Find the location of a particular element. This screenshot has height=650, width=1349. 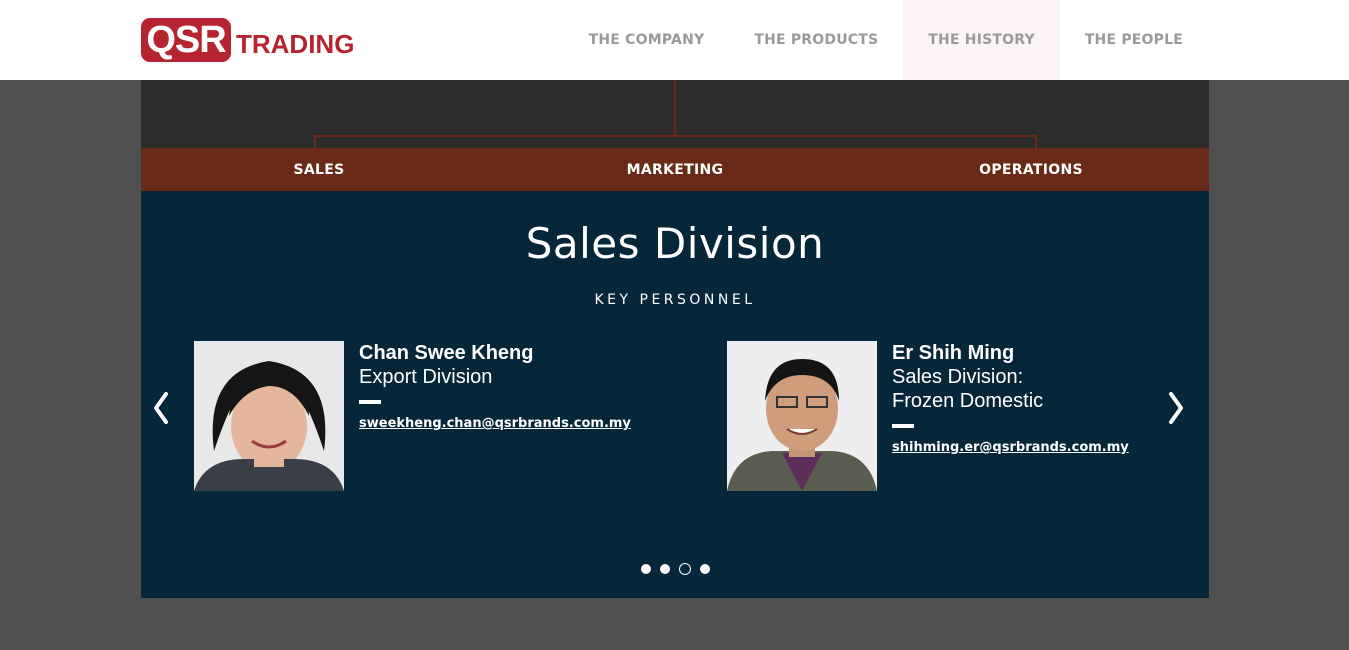

person-role: Export Division is located at coordinates (426, 377).